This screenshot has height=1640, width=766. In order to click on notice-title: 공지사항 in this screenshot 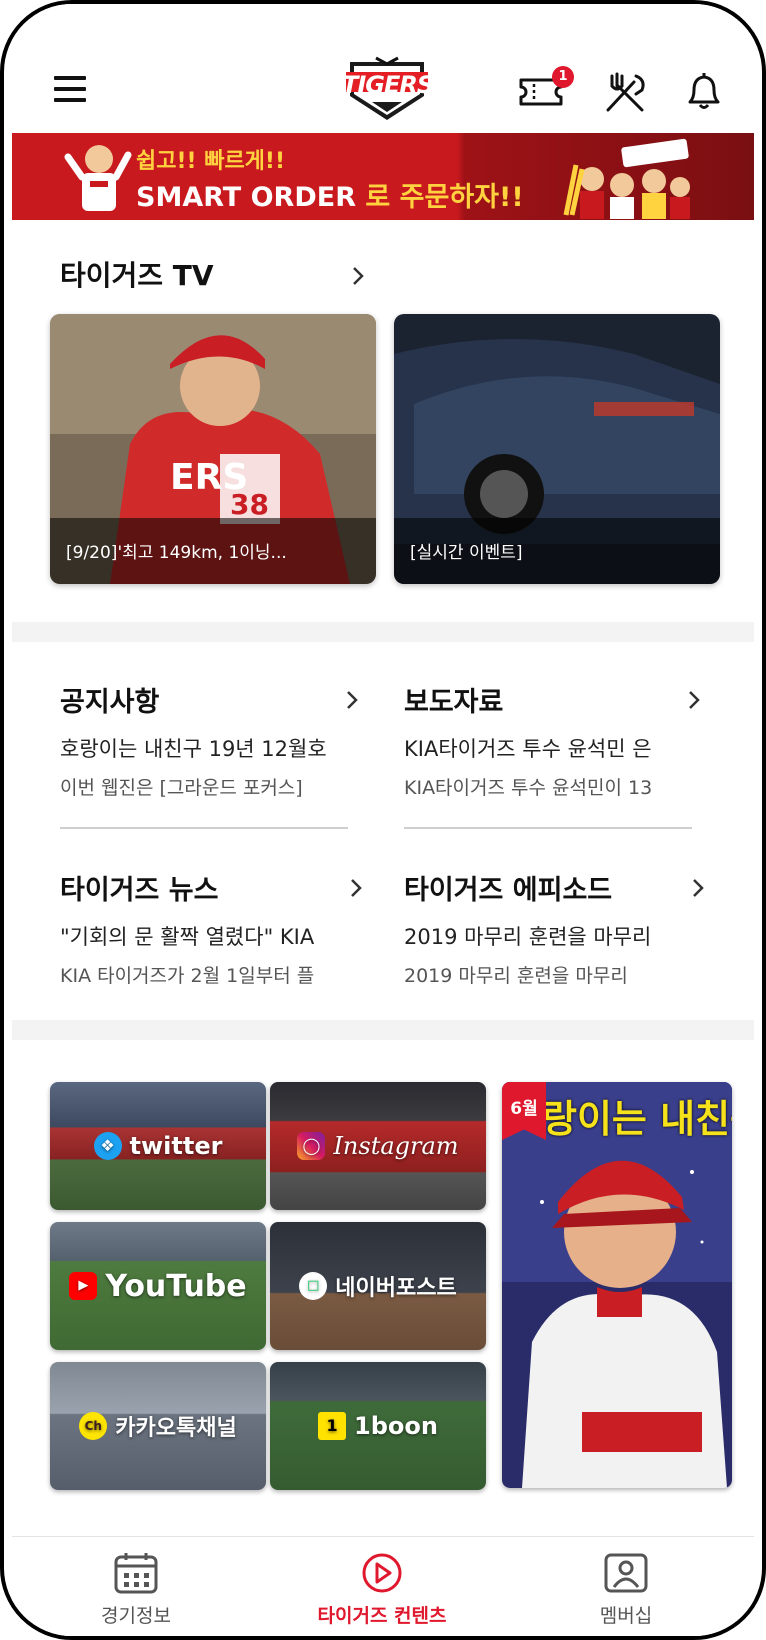, I will do `click(110, 702)`.